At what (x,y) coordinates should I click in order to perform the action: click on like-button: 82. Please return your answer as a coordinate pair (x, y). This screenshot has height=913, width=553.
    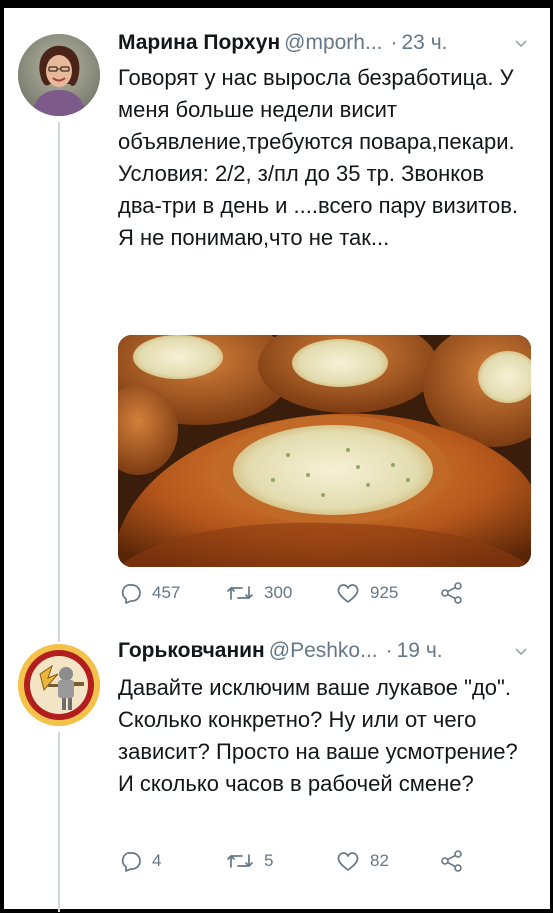
    Looking at the image, I should click on (362, 861).